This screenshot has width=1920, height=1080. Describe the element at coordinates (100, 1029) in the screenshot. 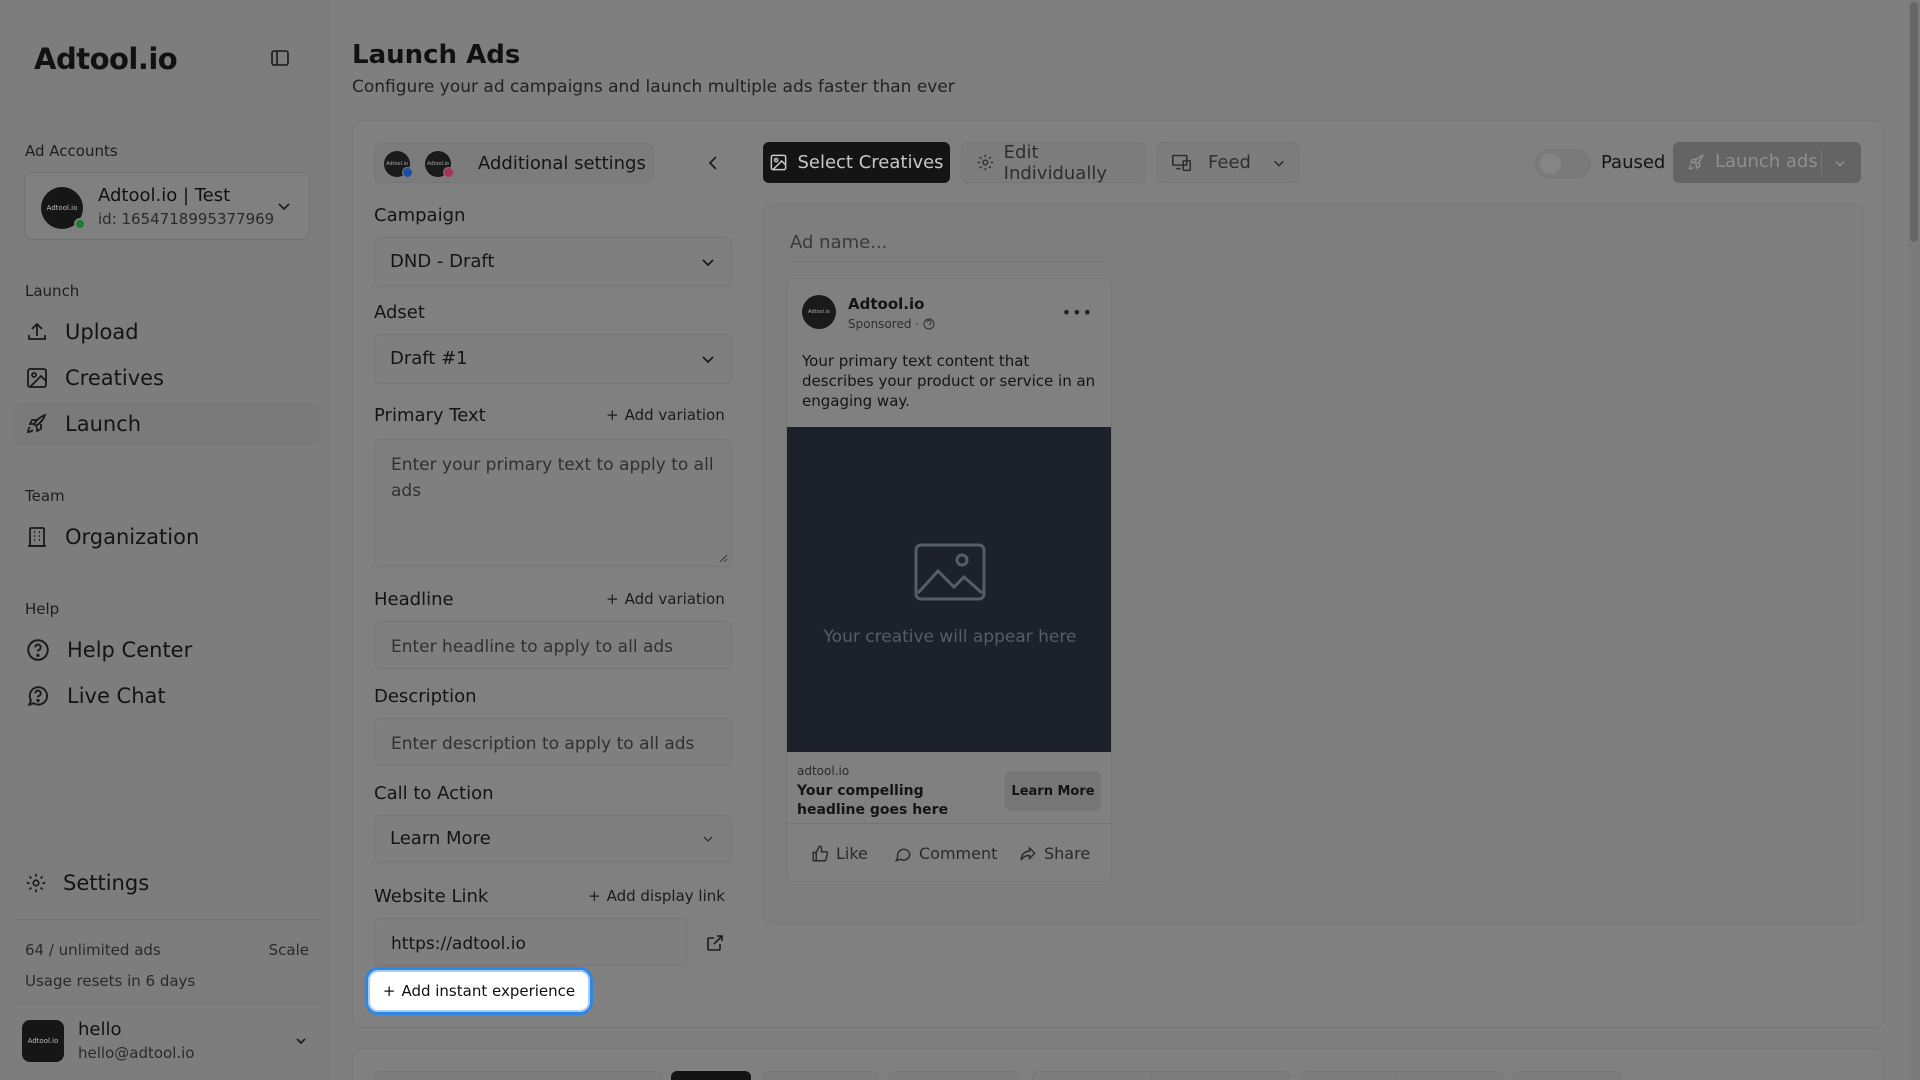

I see `user-name: hello` at that location.